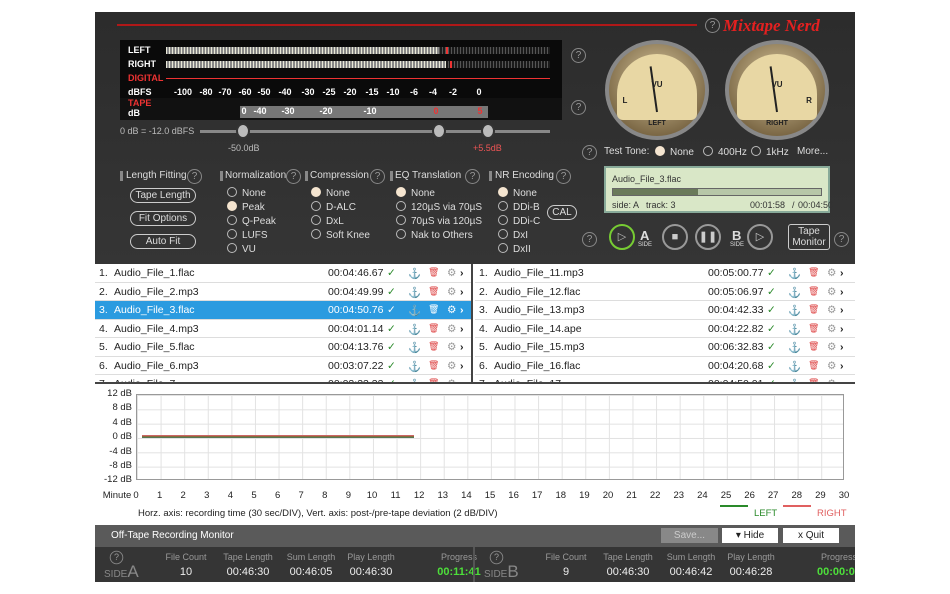 Image resolution: width=950 pixels, height=594 pixels. I want to click on playback-progress, so click(717, 192).